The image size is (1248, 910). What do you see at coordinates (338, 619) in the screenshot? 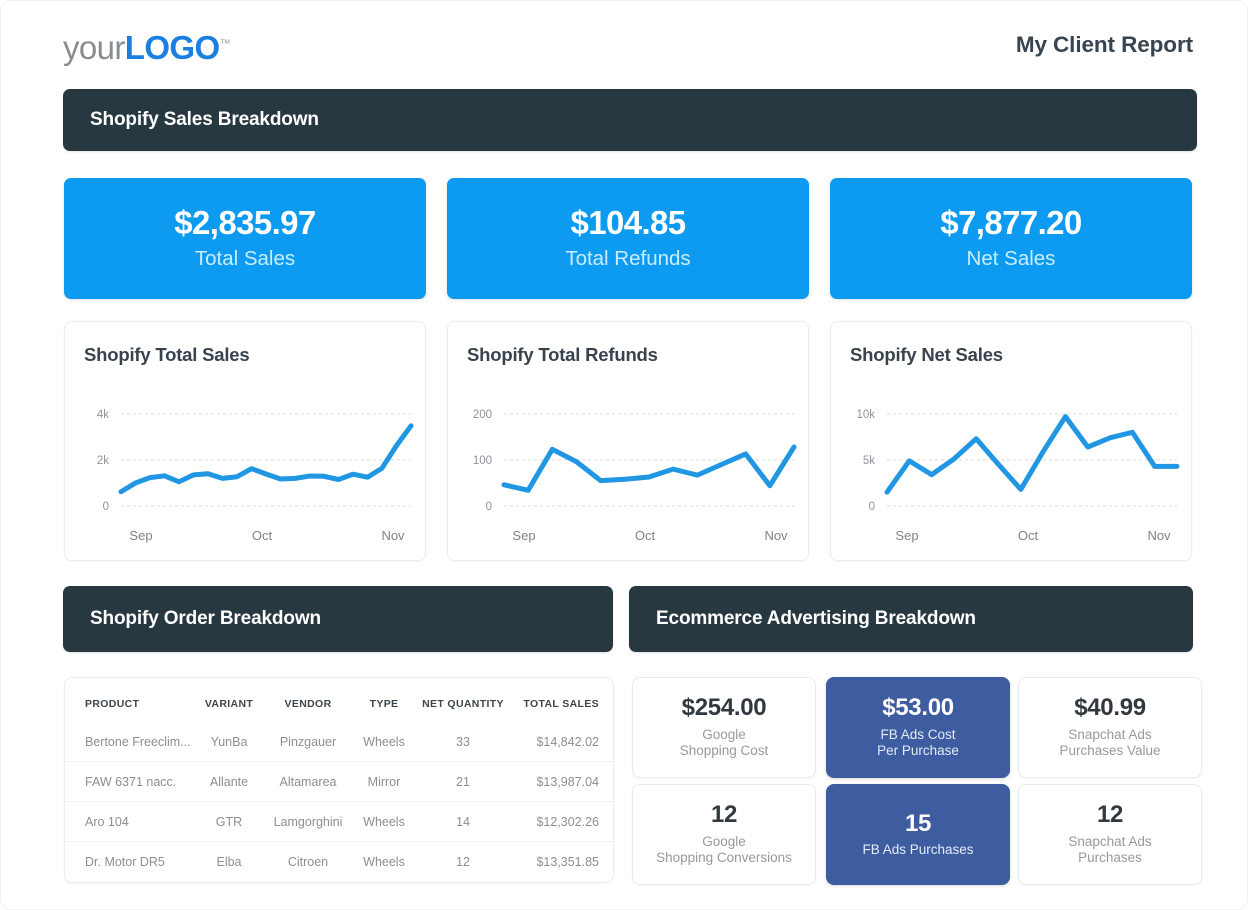
I see `section-header-order-breakdown: Shopify Order Breakdown` at bounding box center [338, 619].